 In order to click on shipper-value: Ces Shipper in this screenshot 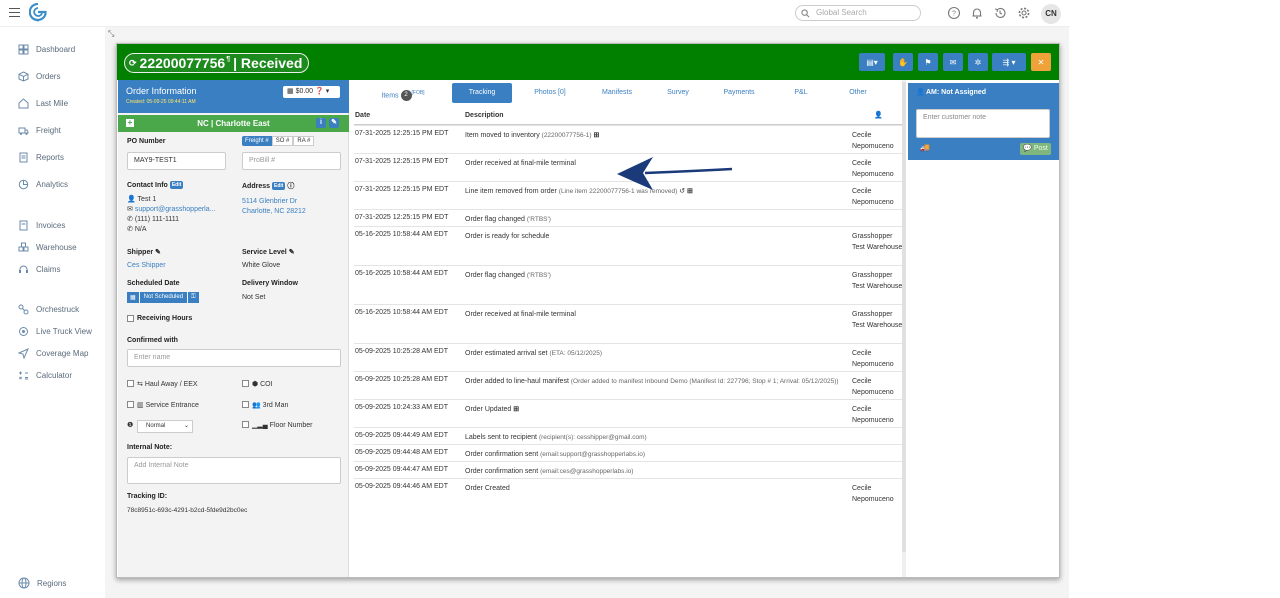, I will do `click(146, 265)`.